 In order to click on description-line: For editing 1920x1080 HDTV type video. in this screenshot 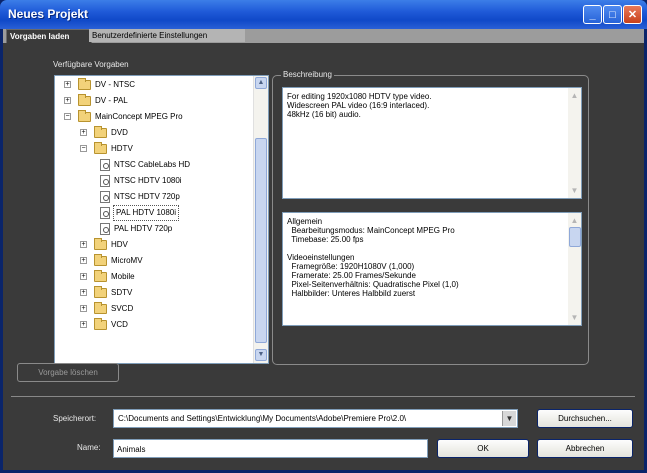, I will do `click(359, 96)`.